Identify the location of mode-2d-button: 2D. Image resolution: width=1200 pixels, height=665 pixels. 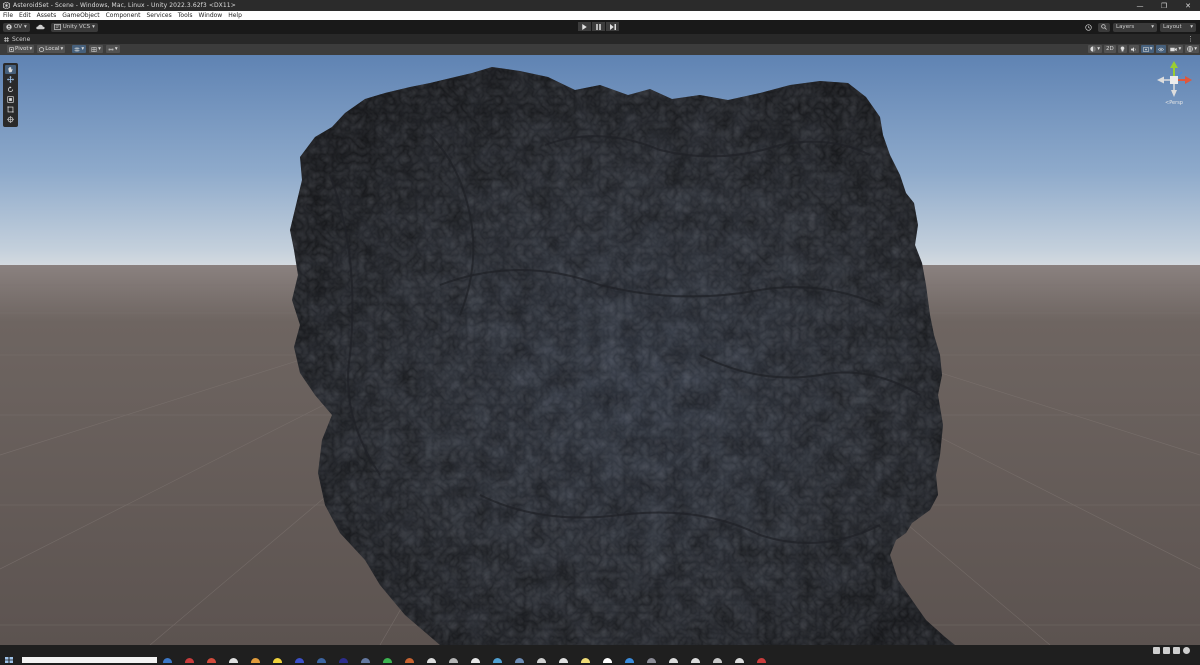
(1109, 49).